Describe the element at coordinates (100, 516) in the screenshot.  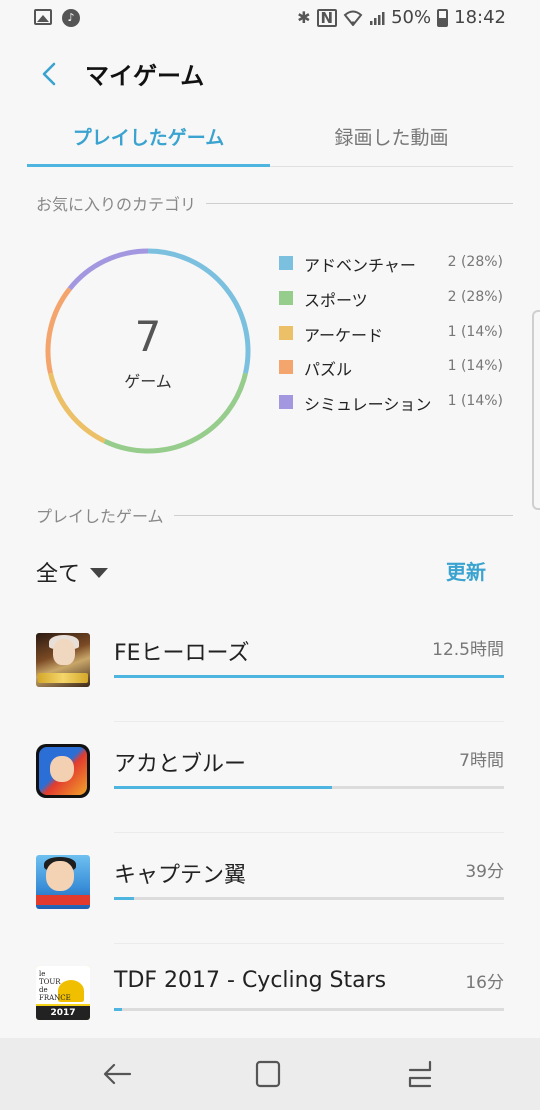
I see `played-section-title: プレイしたゲーム` at that location.